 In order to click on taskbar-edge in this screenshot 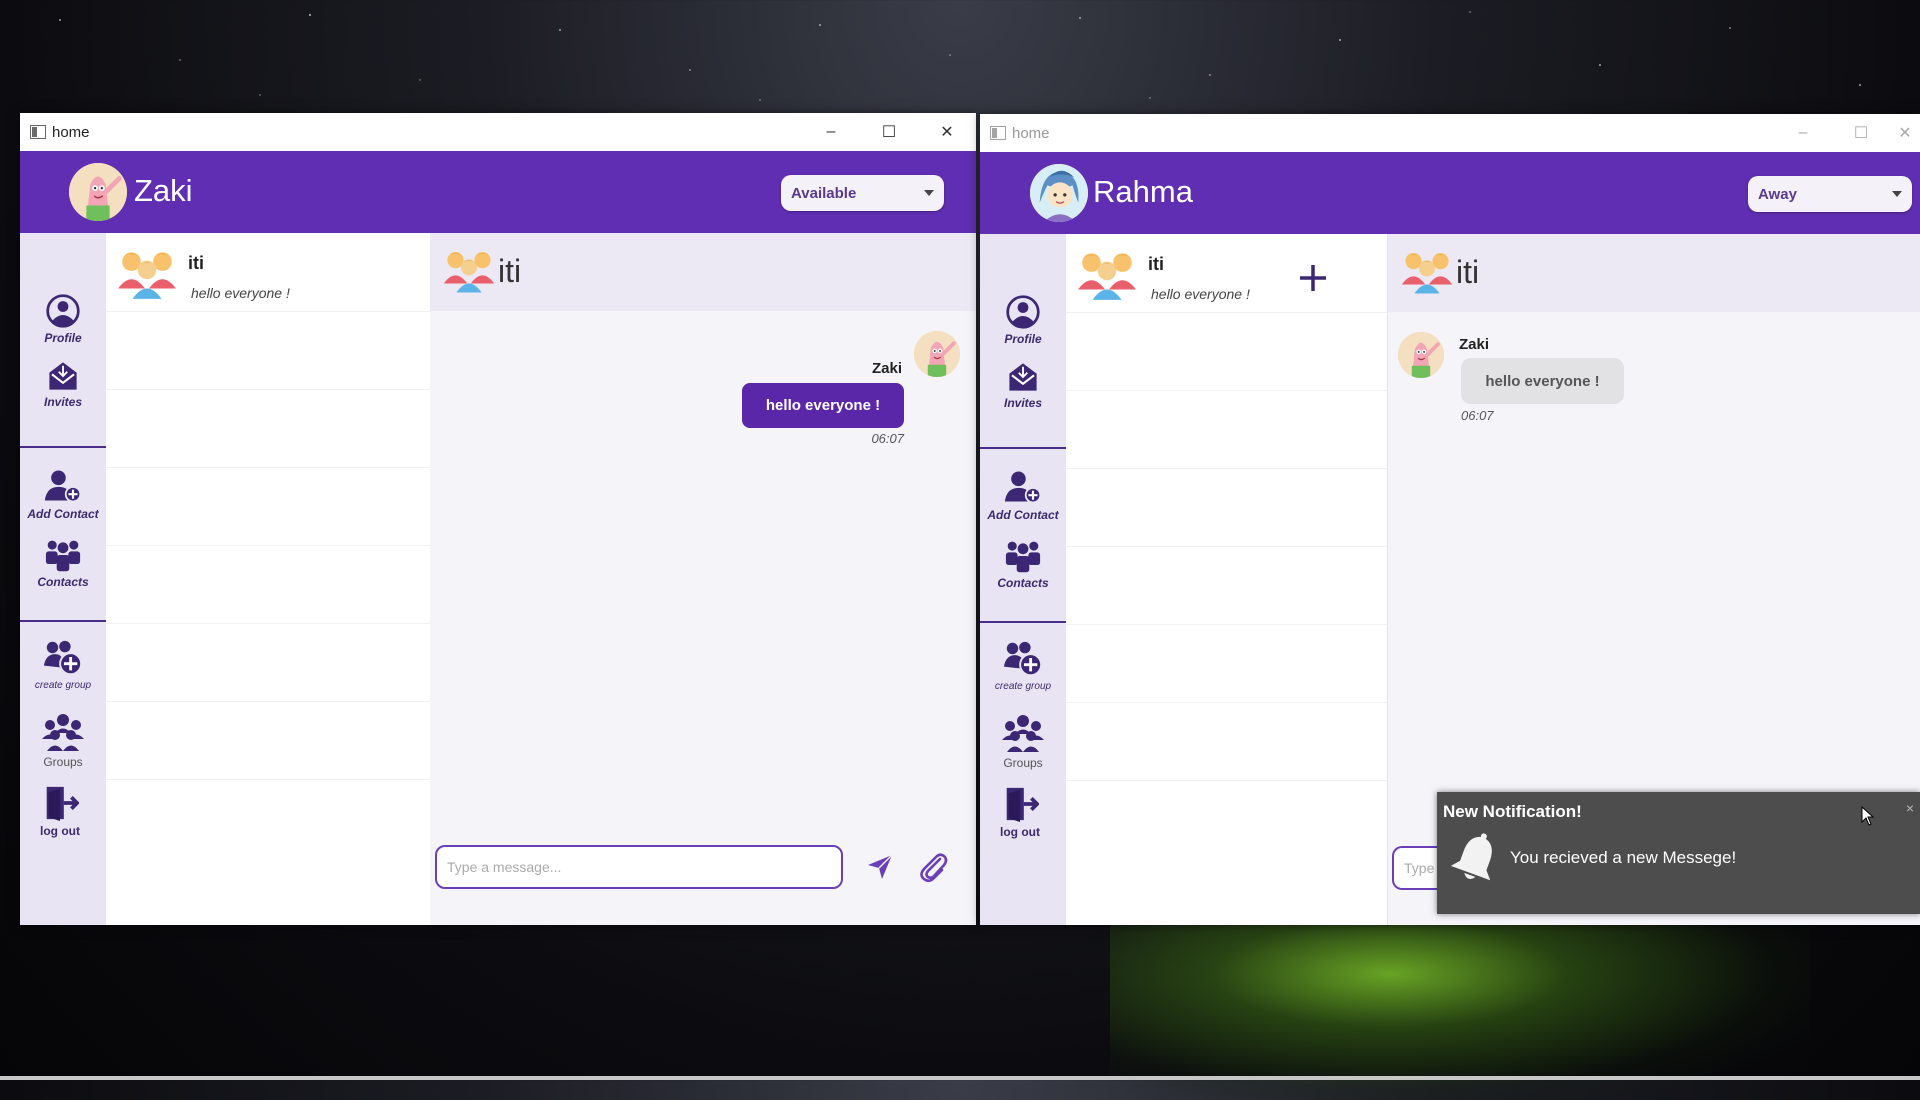, I will do `click(960, 1078)`.